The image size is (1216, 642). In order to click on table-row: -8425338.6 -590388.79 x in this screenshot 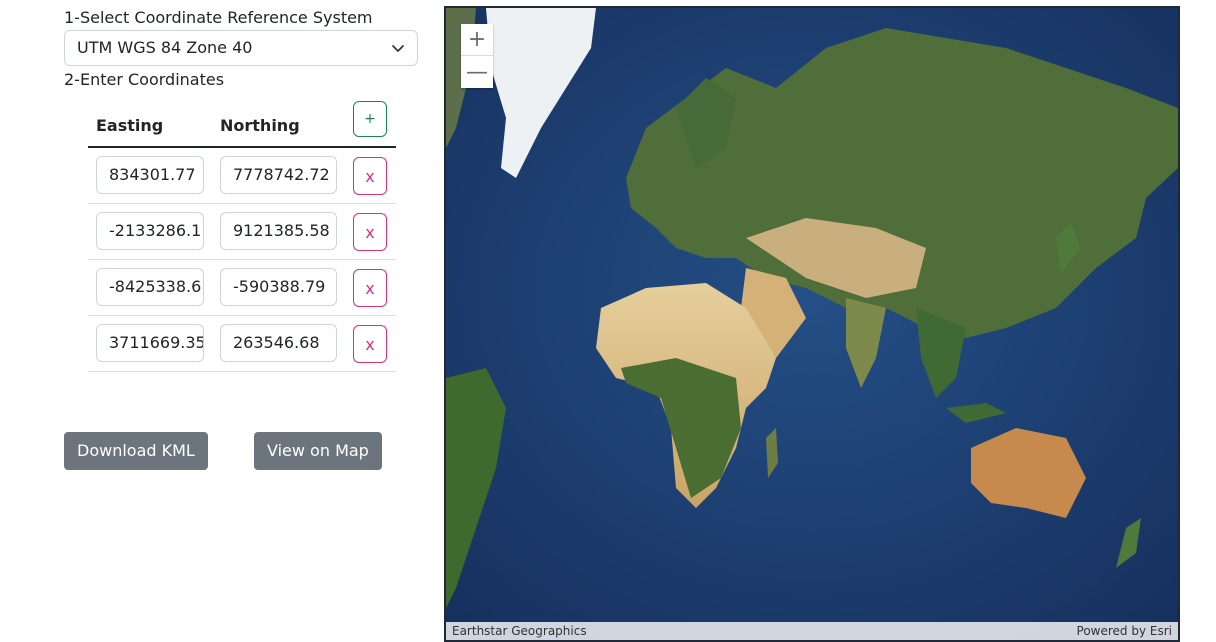, I will do `click(242, 288)`.